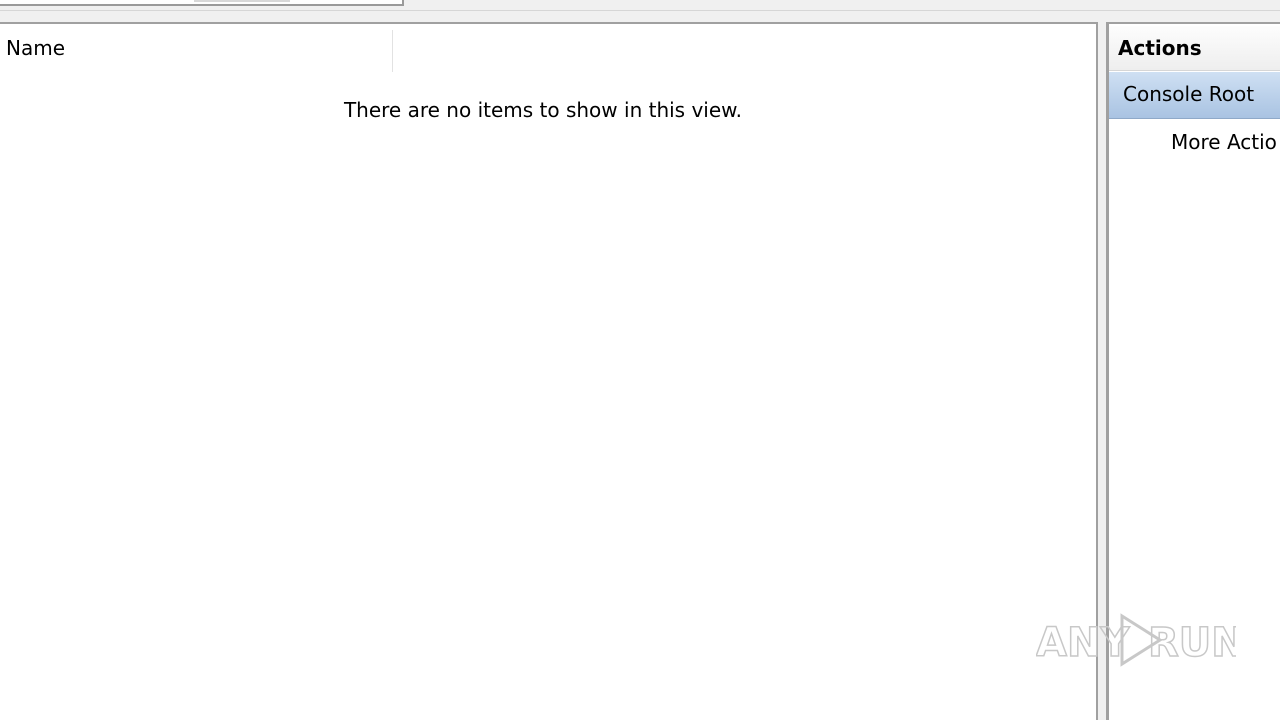  I want to click on horizontal-scrollbar-thumb, so click(242, 1).